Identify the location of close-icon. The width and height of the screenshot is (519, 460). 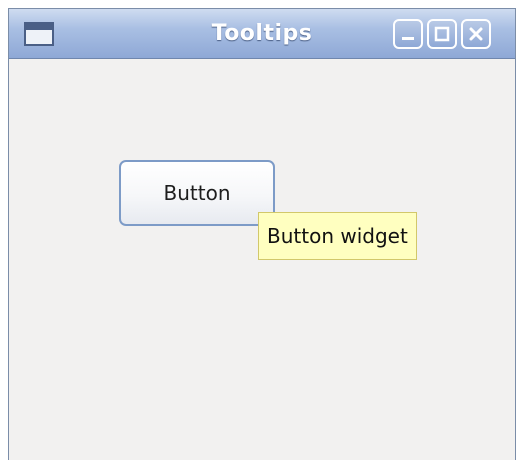
(476, 34).